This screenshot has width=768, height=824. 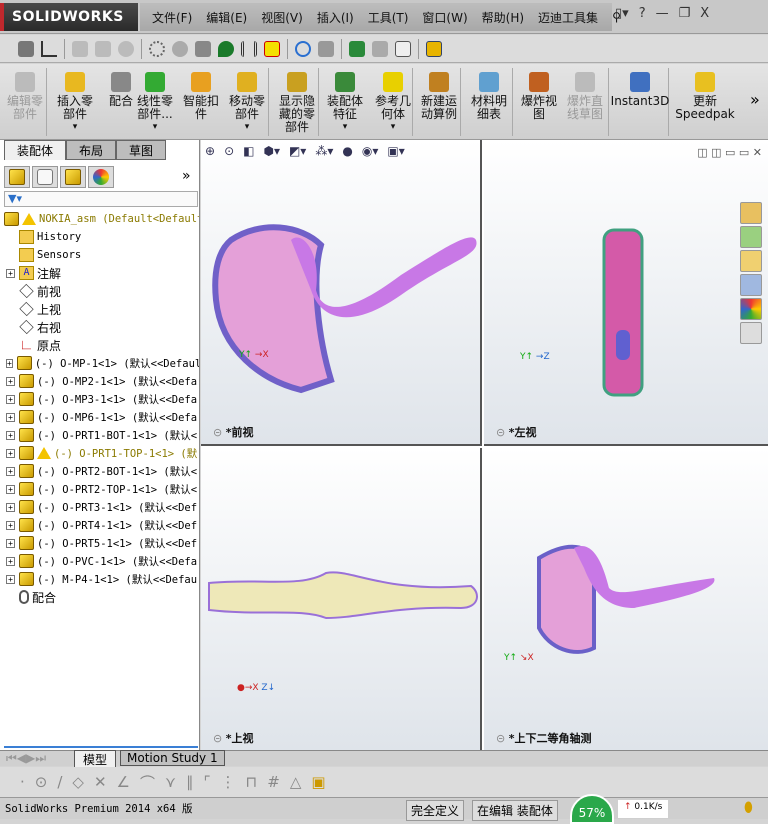 I want to click on scene-icon: ◉▾, so click(x=370, y=151).